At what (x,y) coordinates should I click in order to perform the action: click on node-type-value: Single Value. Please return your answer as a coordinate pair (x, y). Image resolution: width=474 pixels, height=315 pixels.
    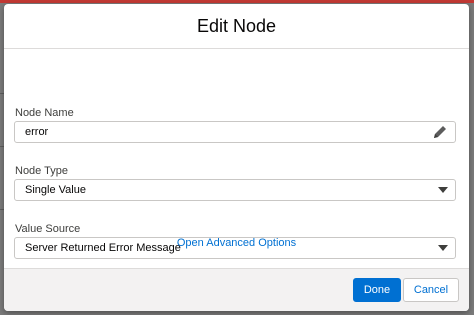
    Looking at the image, I should click on (55, 190).